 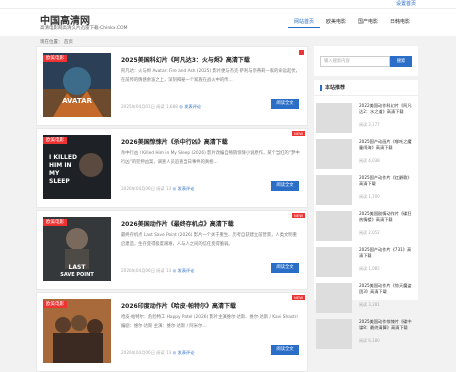 I want to click on svg-text: SAVE POINT, so click(x=77, y=275).